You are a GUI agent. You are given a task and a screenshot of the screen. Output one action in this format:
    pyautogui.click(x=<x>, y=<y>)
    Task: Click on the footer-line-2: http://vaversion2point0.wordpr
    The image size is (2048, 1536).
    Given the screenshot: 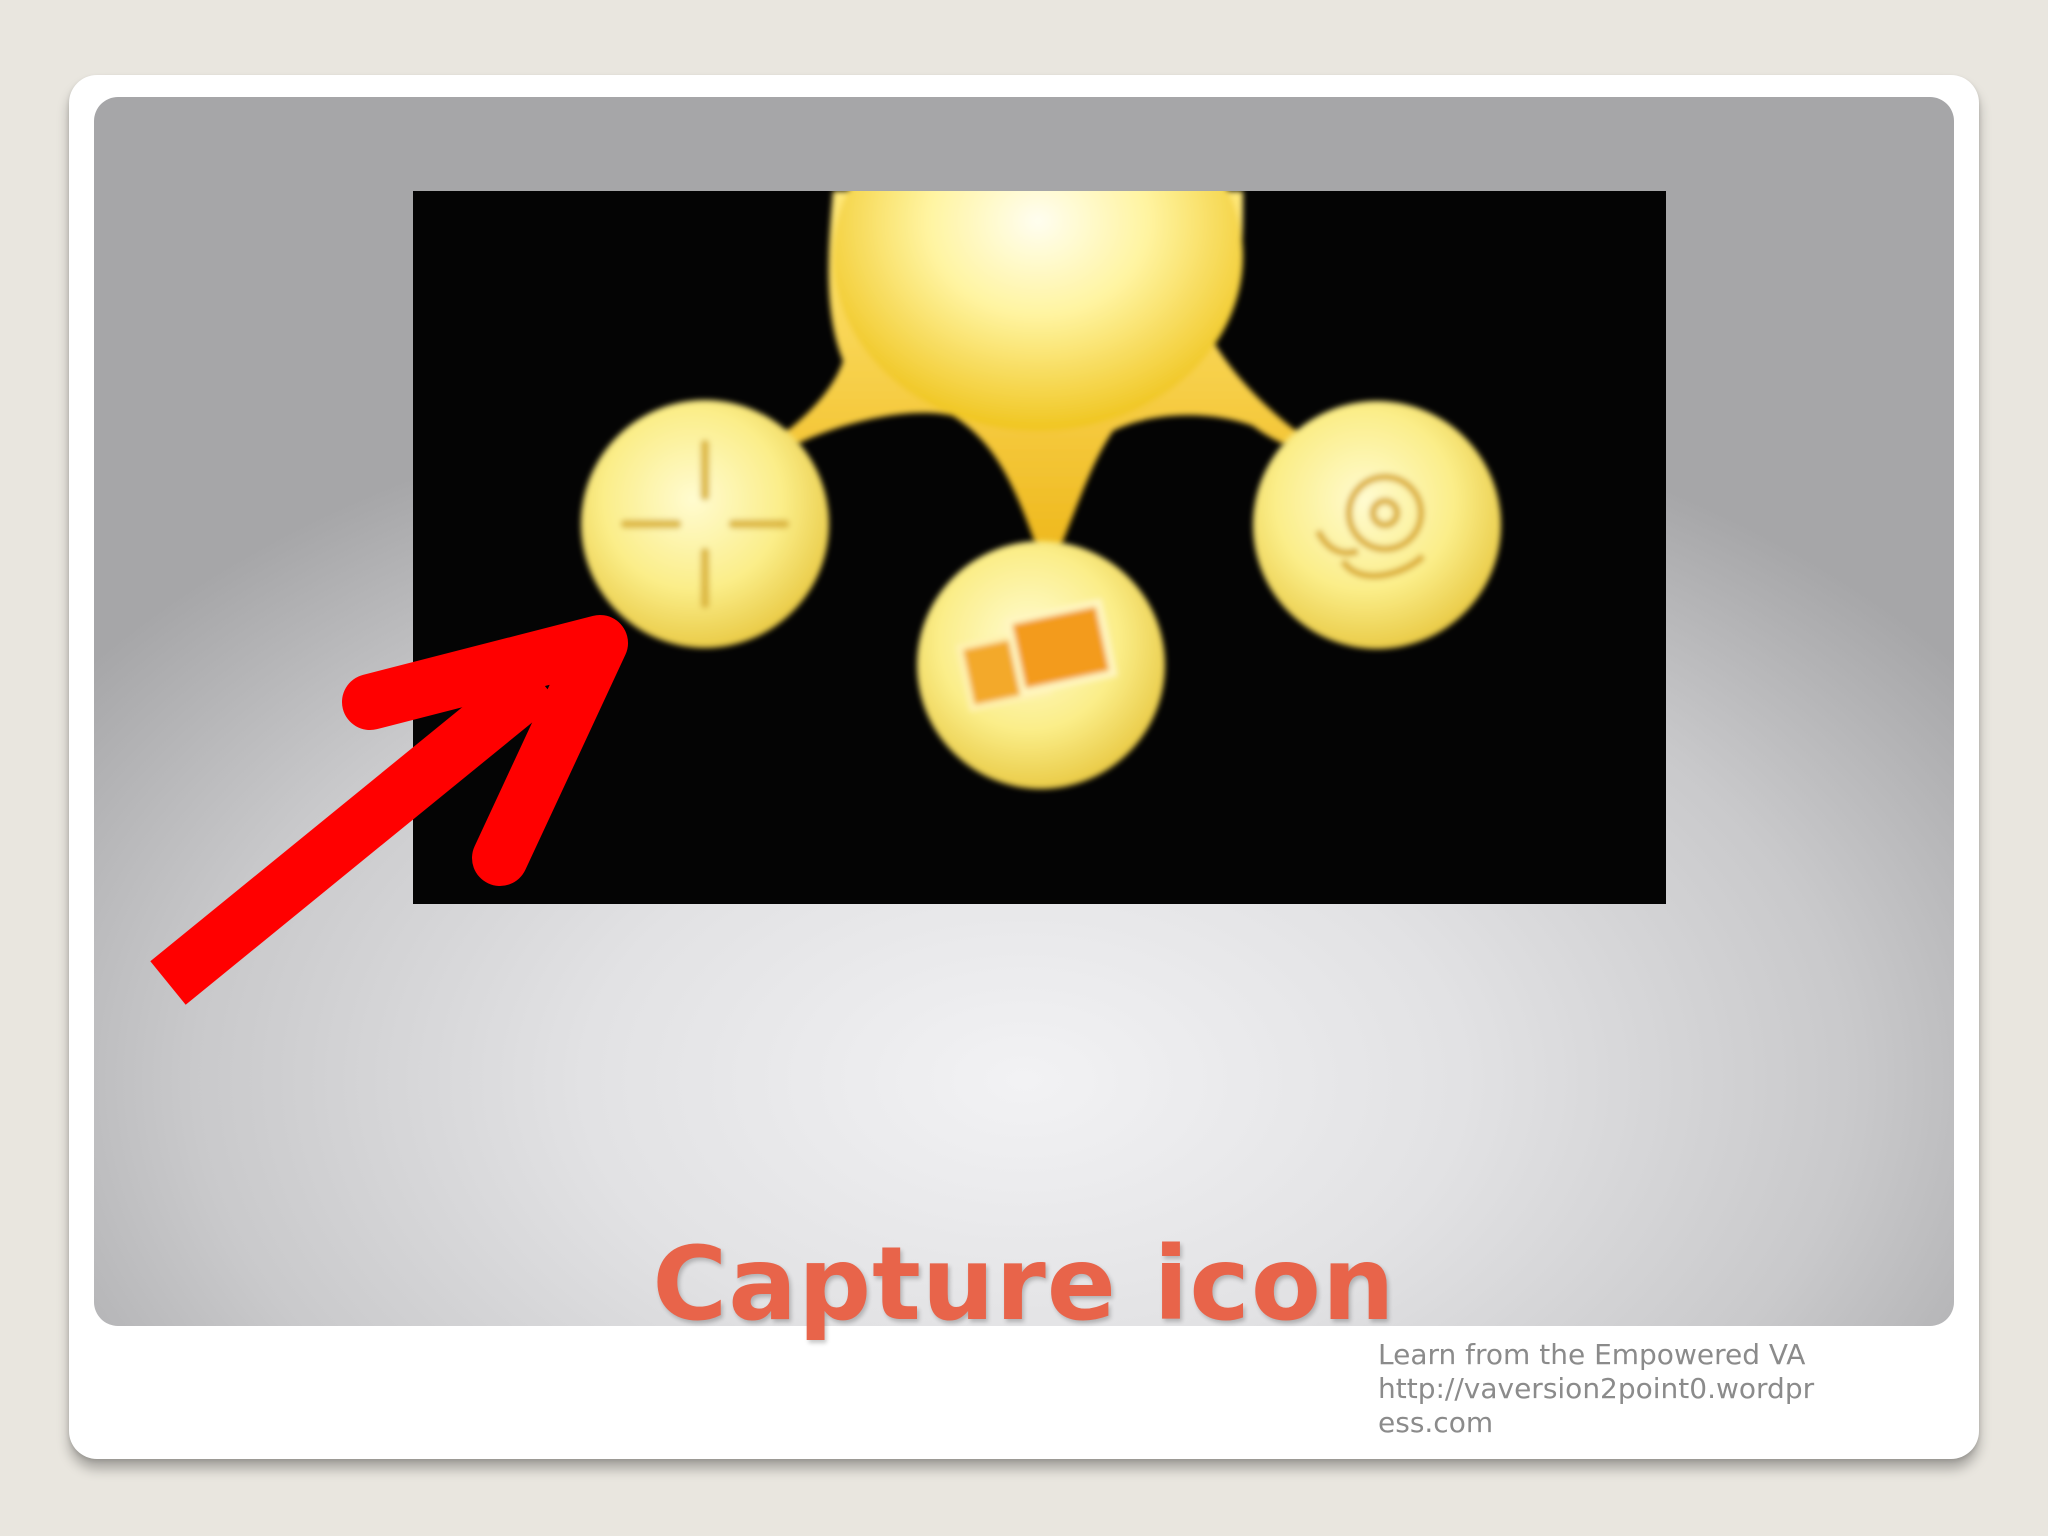 What is the action you would take?
    pyautogui.click(x=1596, y=1388)
    